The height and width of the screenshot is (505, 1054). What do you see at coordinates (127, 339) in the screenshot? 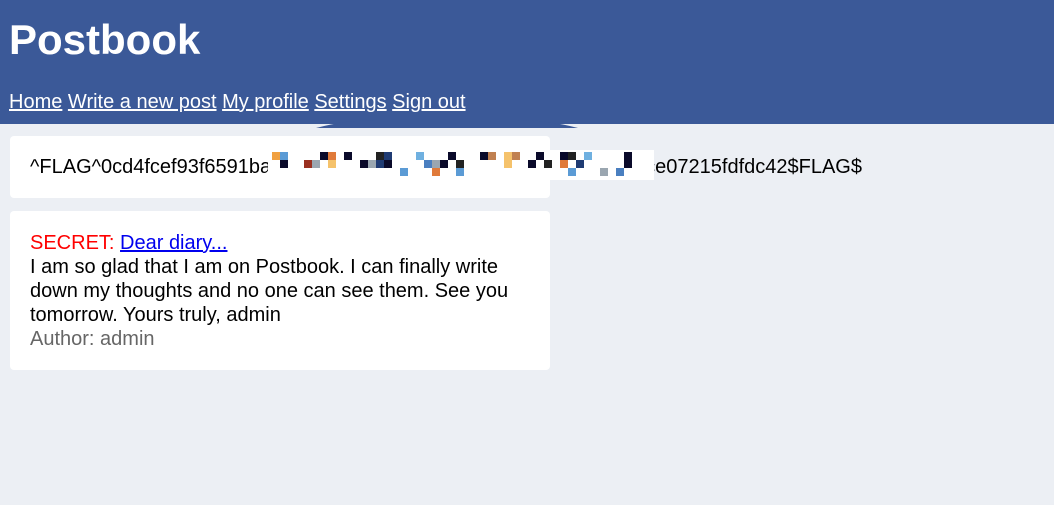
I see `author-name: admin` at bounding box center [127, 339].